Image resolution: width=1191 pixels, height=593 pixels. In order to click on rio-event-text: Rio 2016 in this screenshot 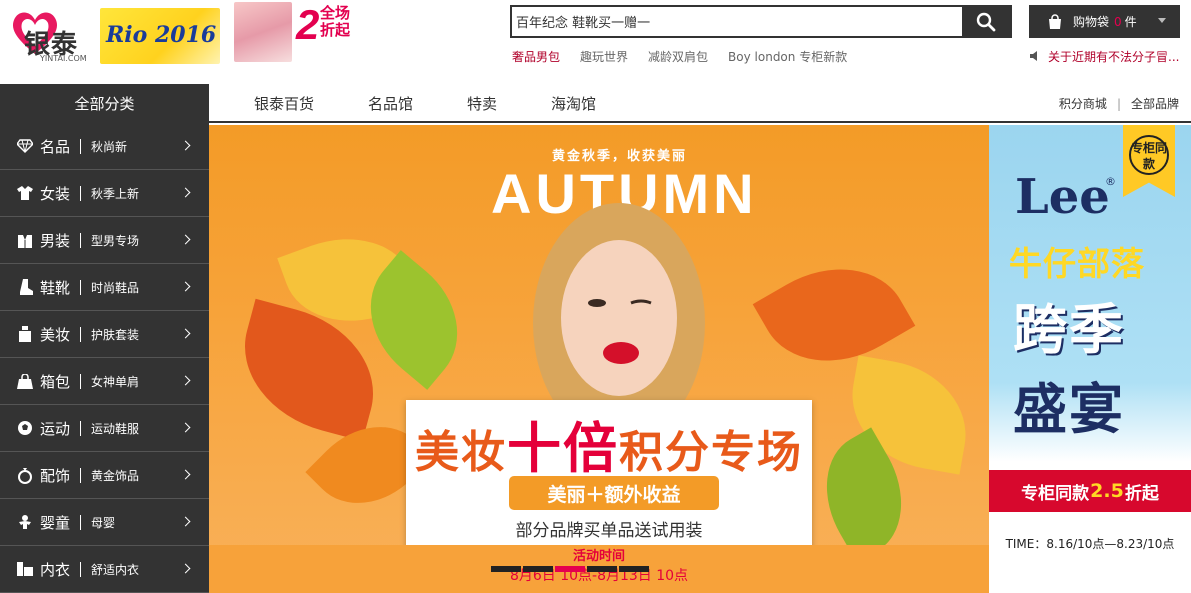, I will do `click(161, 35)`.